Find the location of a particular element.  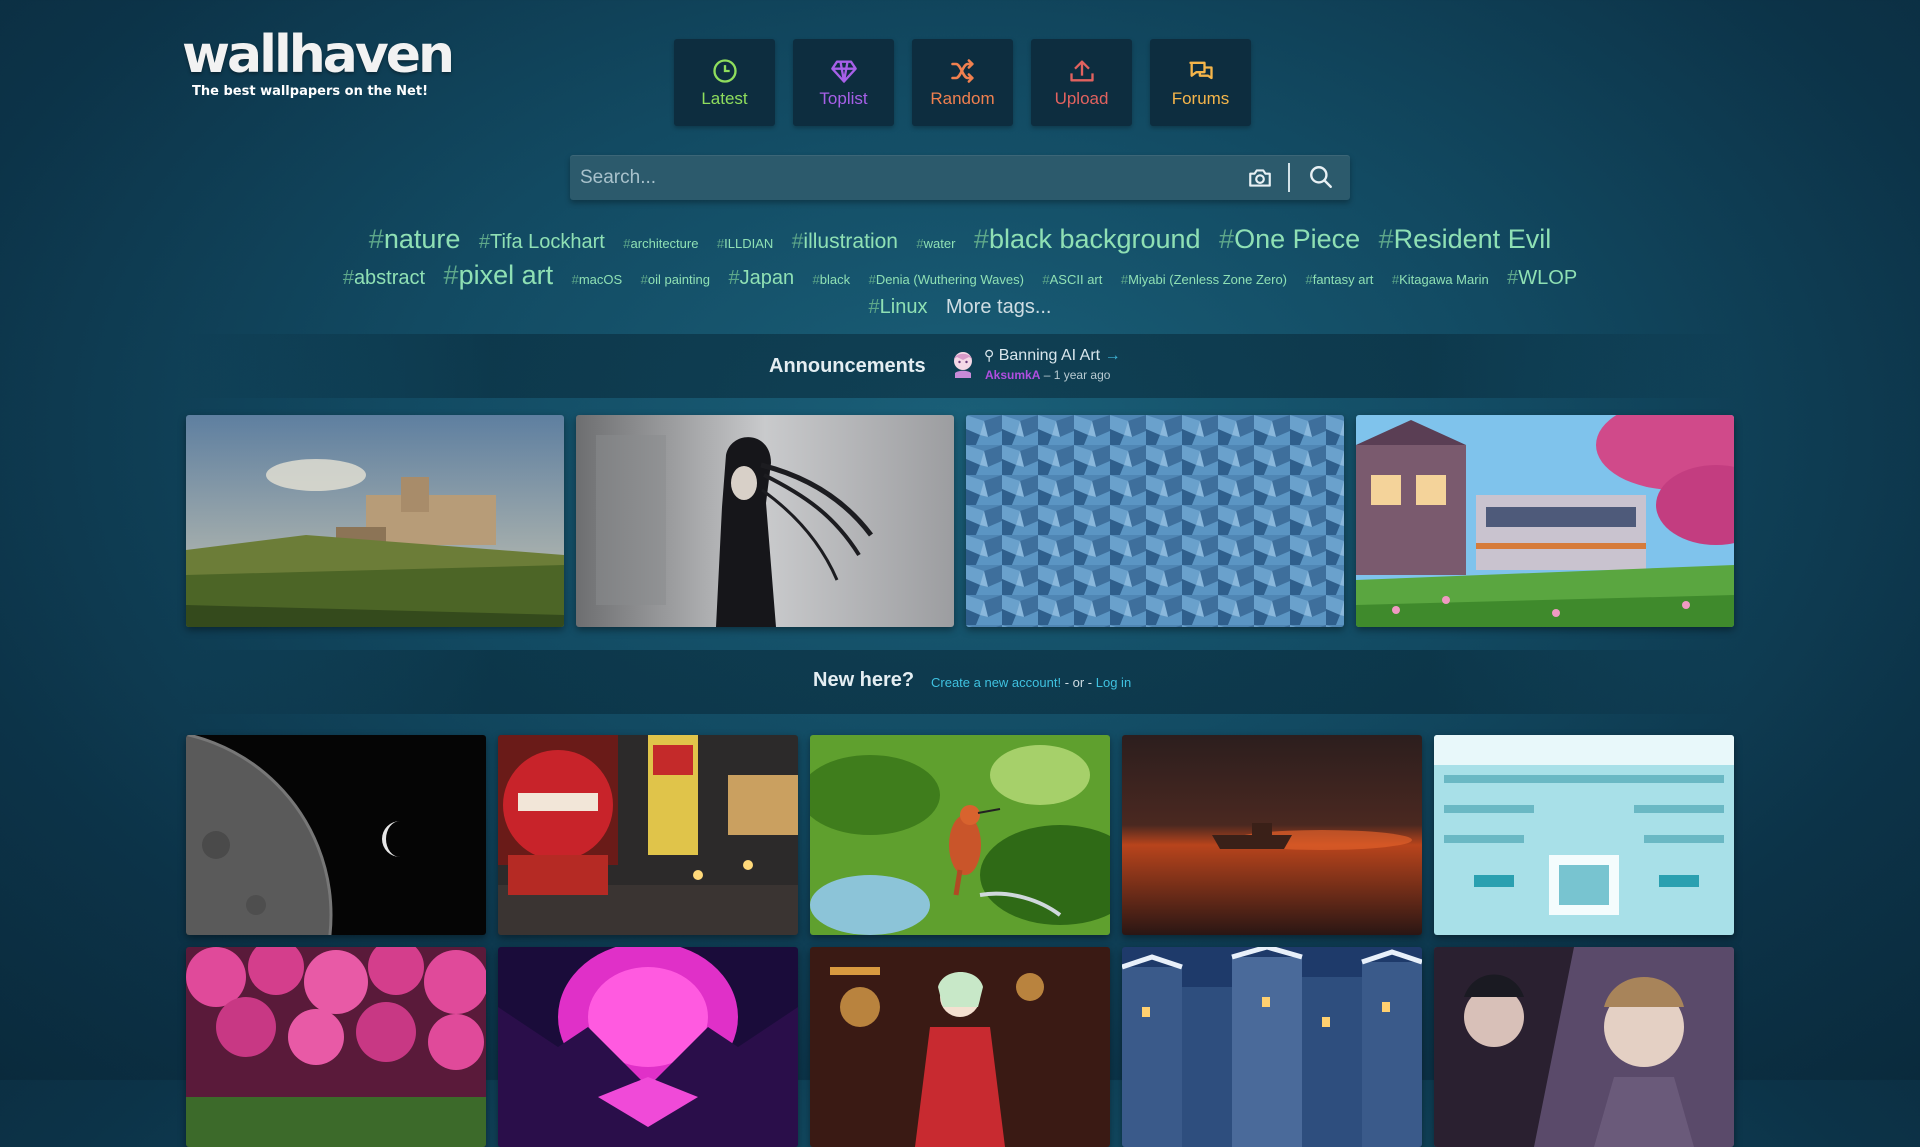

tag-label: Japan is located at coordinates (767, 278).